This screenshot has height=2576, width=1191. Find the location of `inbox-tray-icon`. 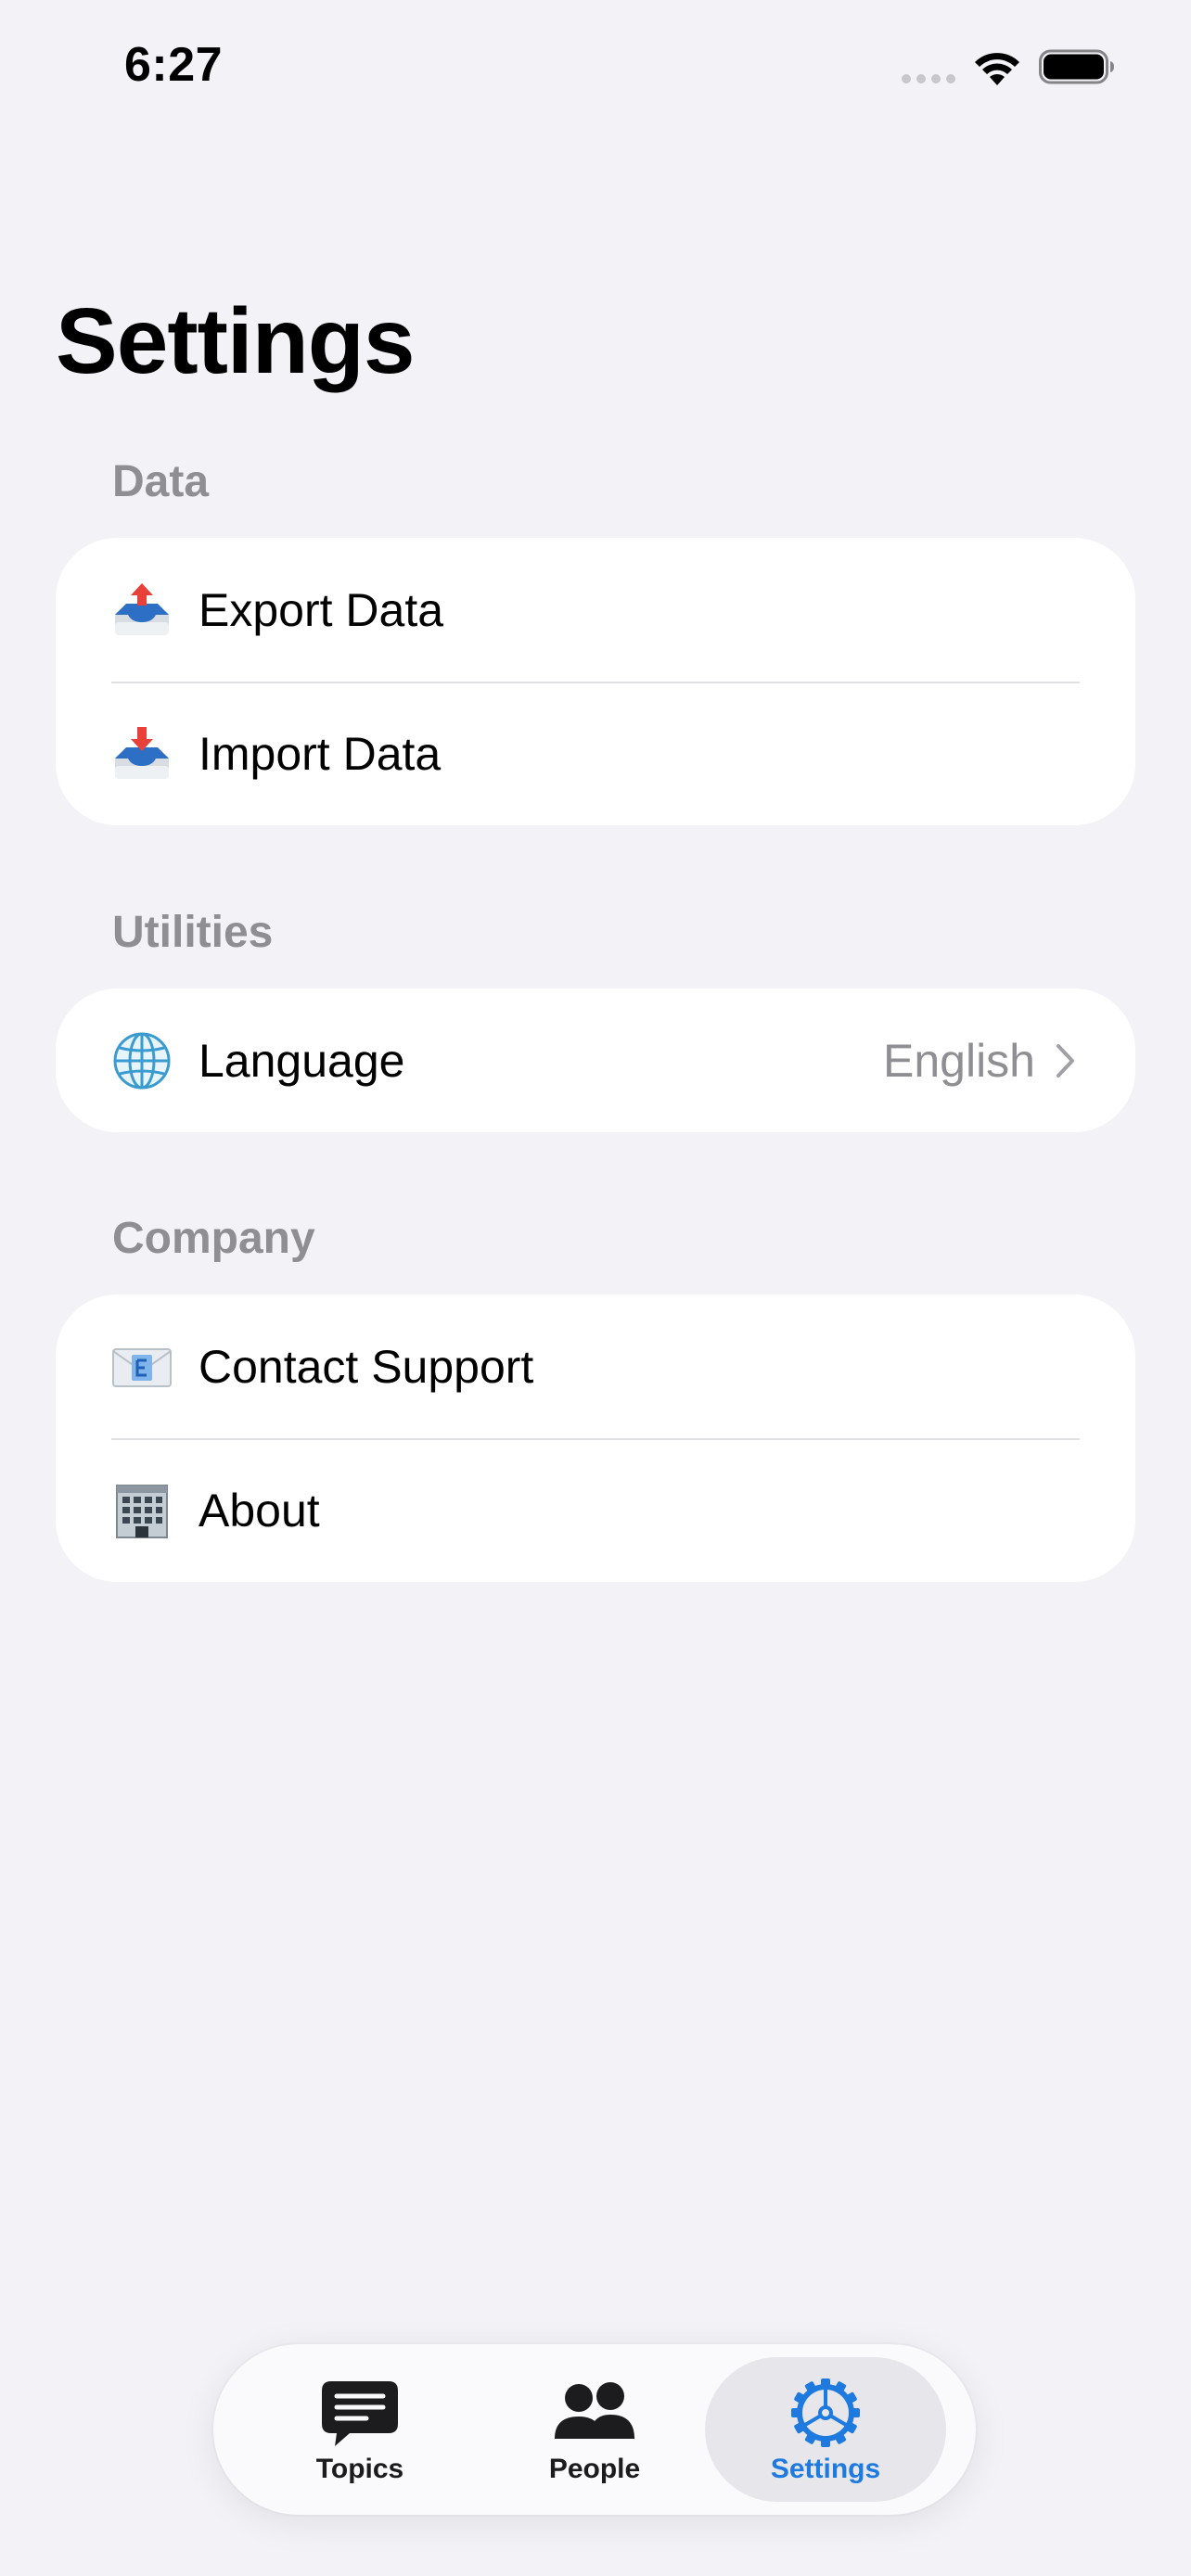

inbox-tray-icon is located at coordinates (142, 753).